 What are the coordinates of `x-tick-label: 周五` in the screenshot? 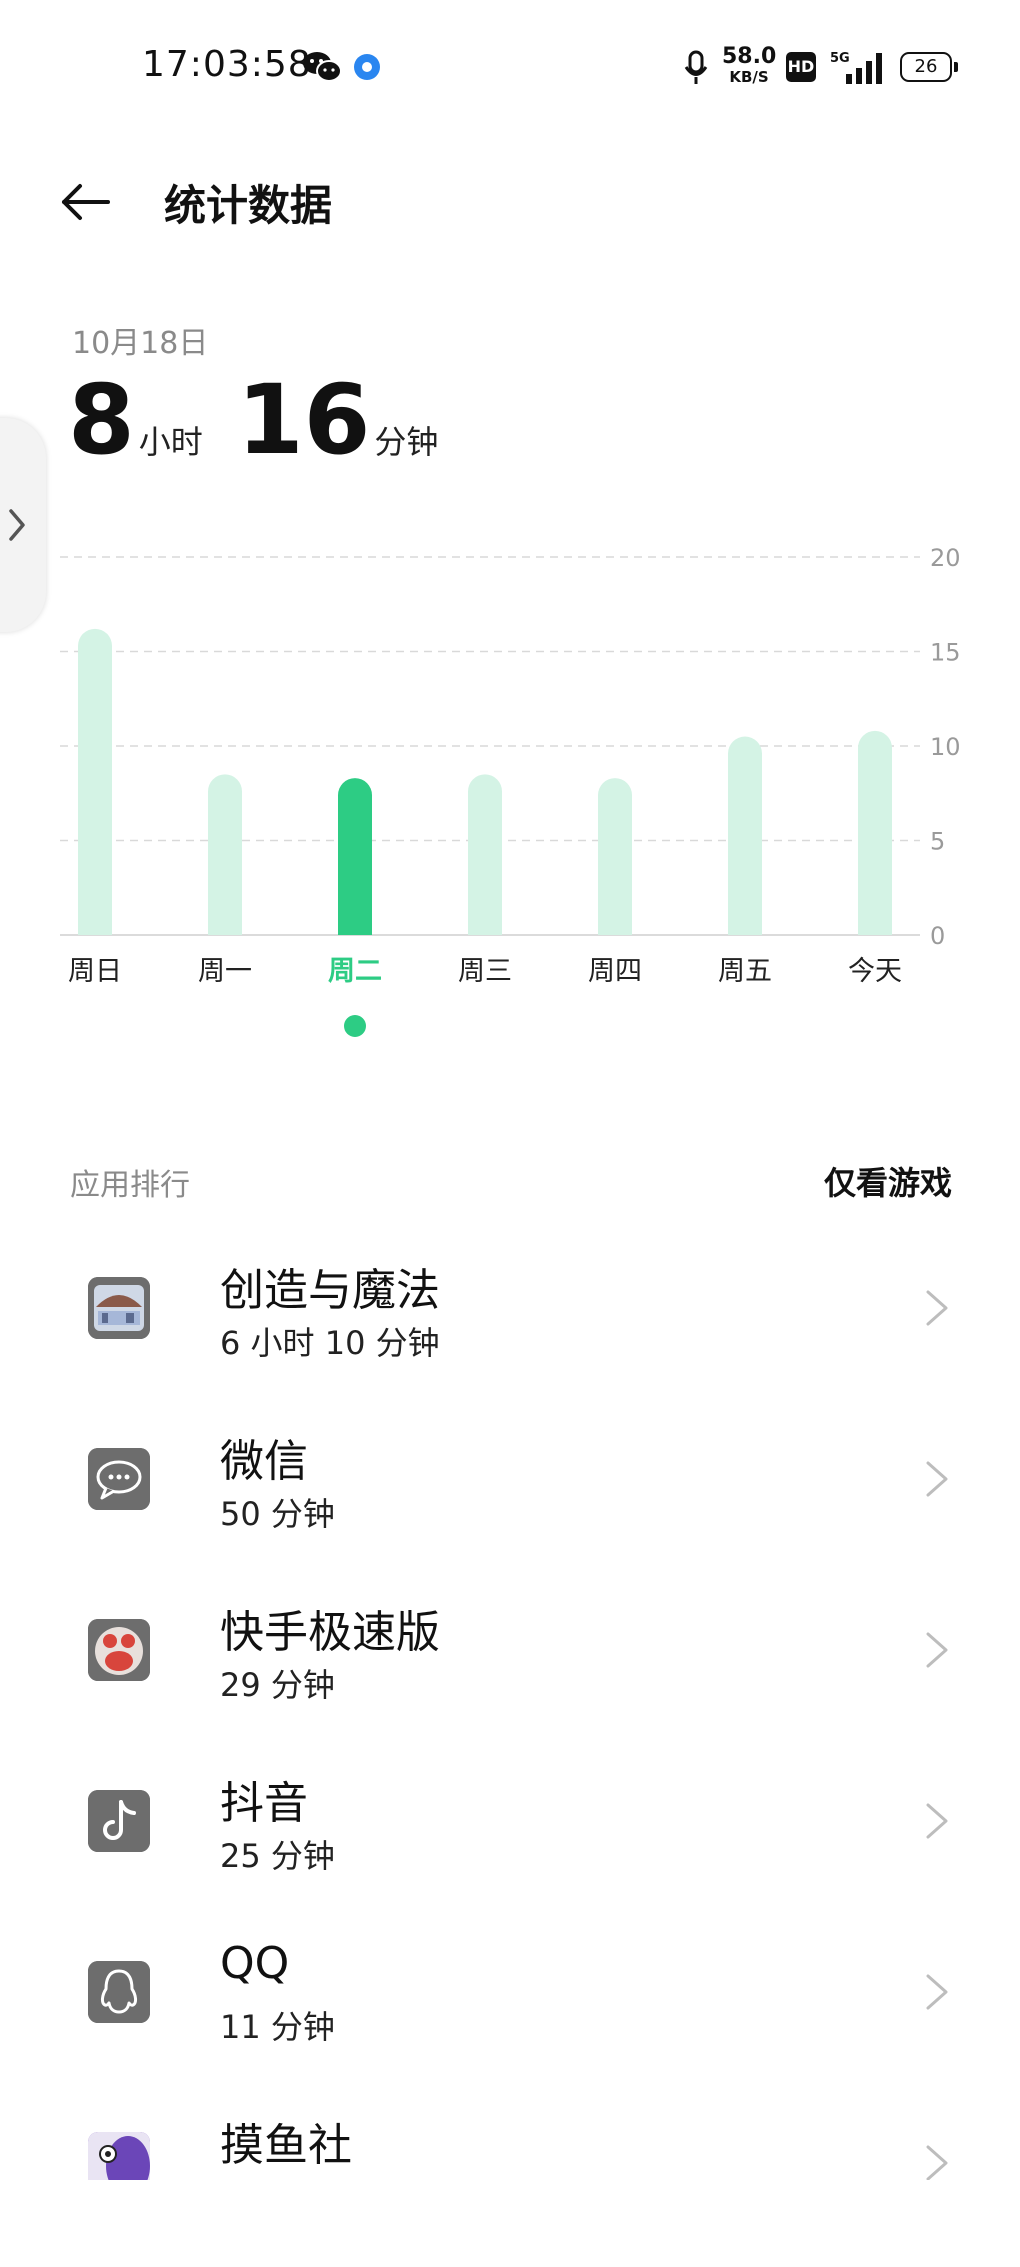 It's located at (745, 971).